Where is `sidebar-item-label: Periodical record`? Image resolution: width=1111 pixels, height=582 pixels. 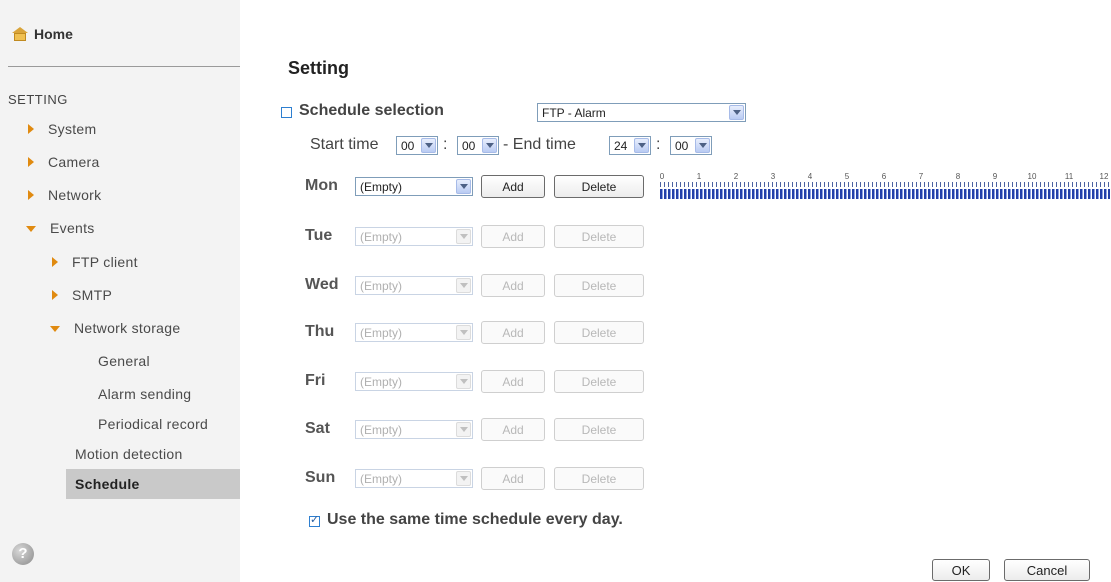 sidebar-item-label: Periodical record is located at coordinates (153, 424).